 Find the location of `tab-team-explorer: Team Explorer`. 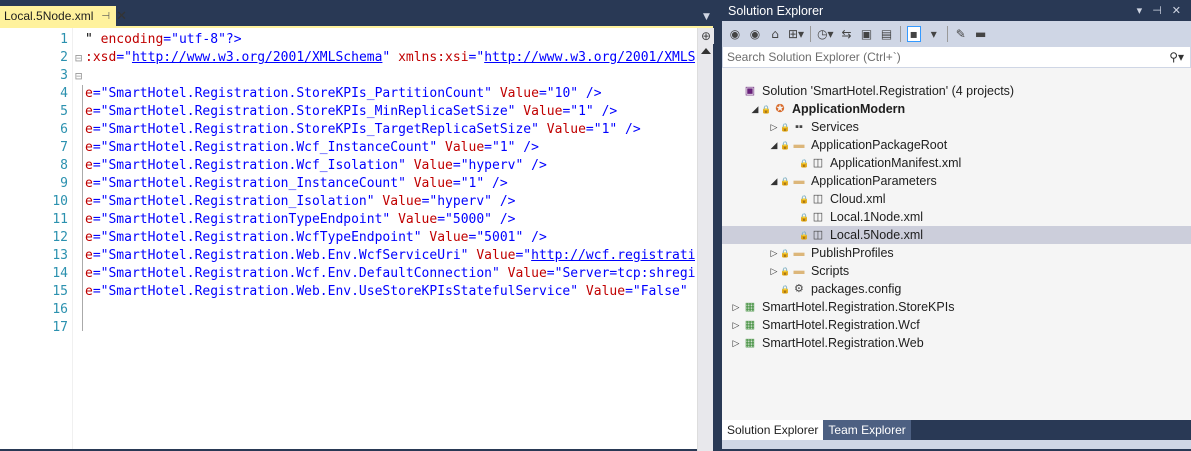

tab-team-explorer: Team Explorer is located at coordinates (867, 430).